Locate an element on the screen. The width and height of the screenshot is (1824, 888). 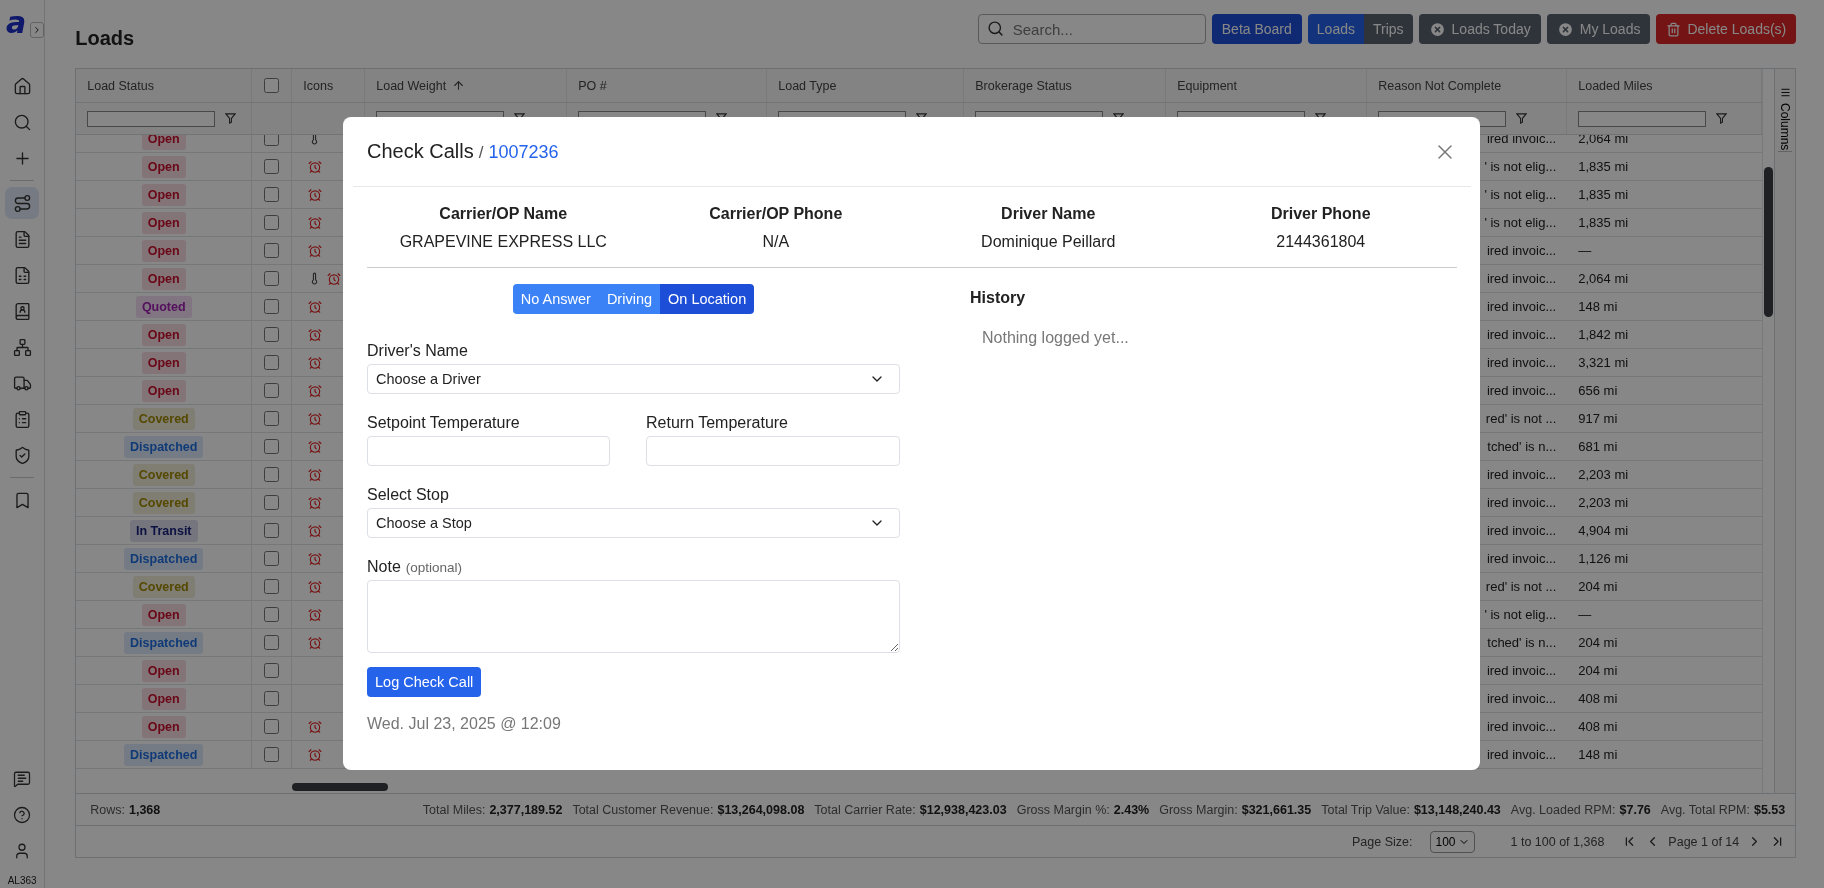
total-value: $13,148,240.43 is located at coordinates (1457, 809).